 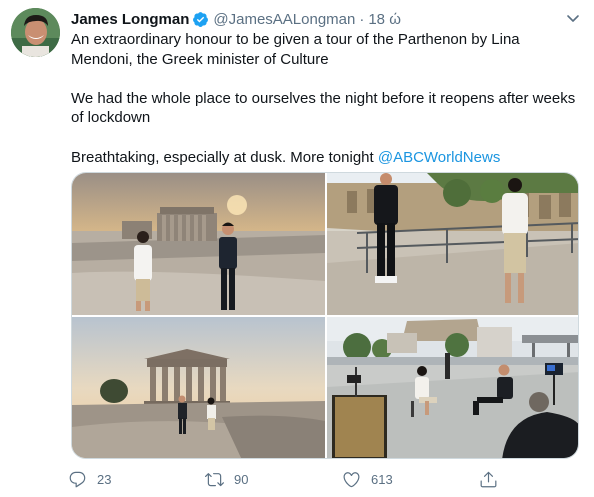 I want to click on heart-icon, so click(x=351, y=479).